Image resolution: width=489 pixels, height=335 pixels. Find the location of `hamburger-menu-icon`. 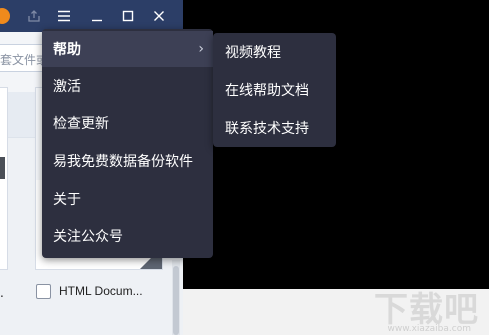

hamburger-menu-icon is located at coordinates (64, 16).